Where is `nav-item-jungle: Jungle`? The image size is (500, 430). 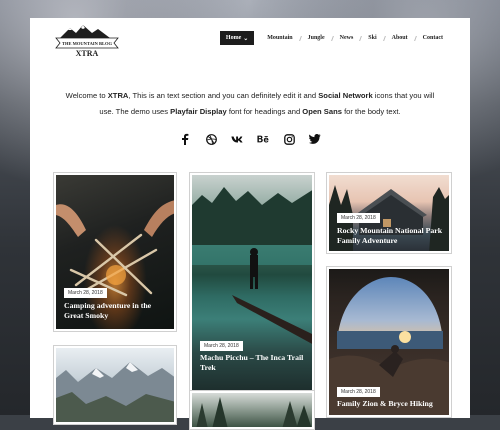 nav-item-jungle: Jungle is located at coordinates (316, 38).